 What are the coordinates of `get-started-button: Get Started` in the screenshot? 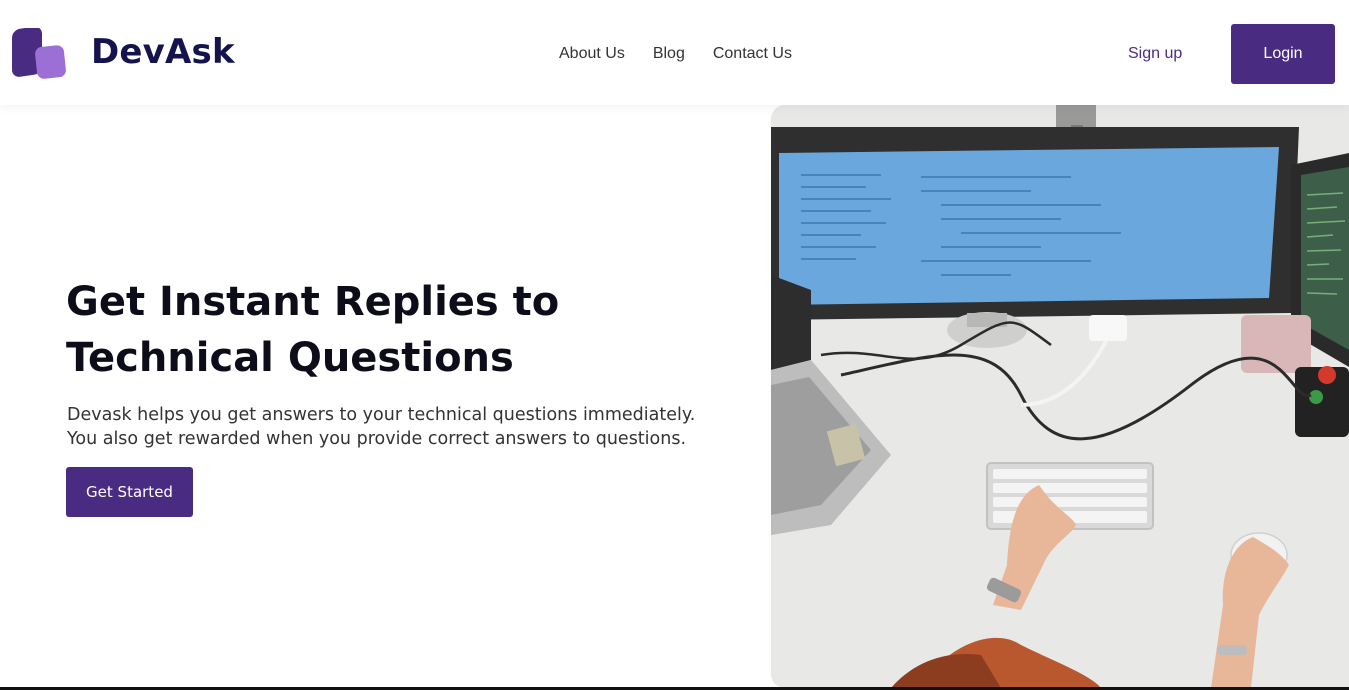 It's located at (129, 492).